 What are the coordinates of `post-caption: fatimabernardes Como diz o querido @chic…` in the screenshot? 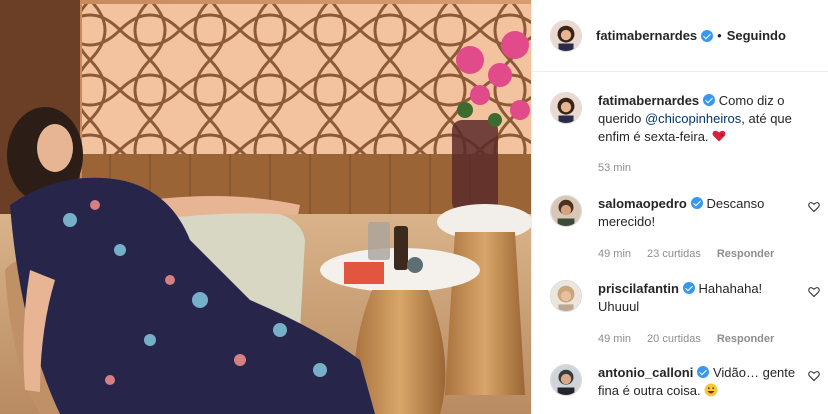 It's located at (685, 134).